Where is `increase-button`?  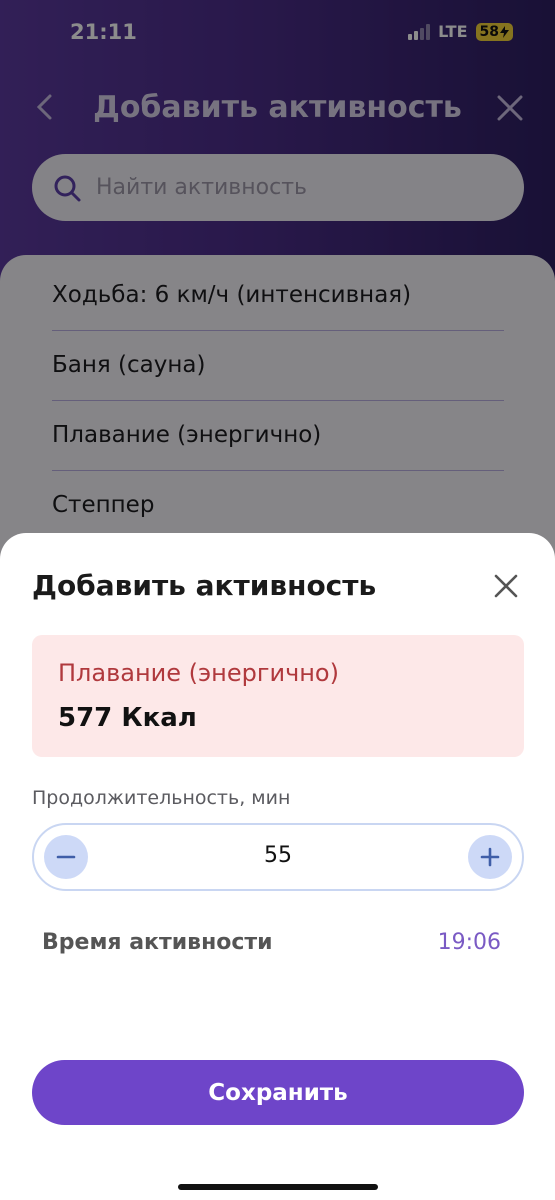 increase-button is located at coordinates (490, 857).